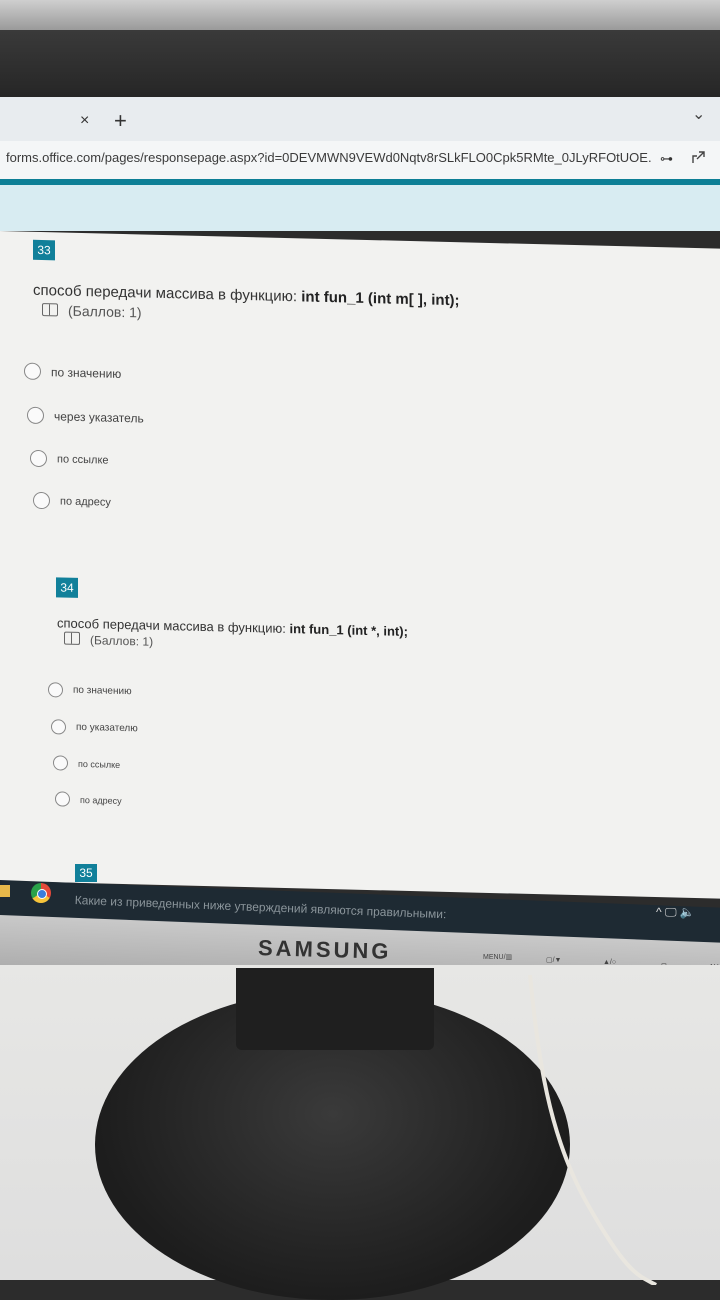 The height and width of the screenshot is (1300, 720). I want to click on key-icon: ⊶, so click(666, 159).